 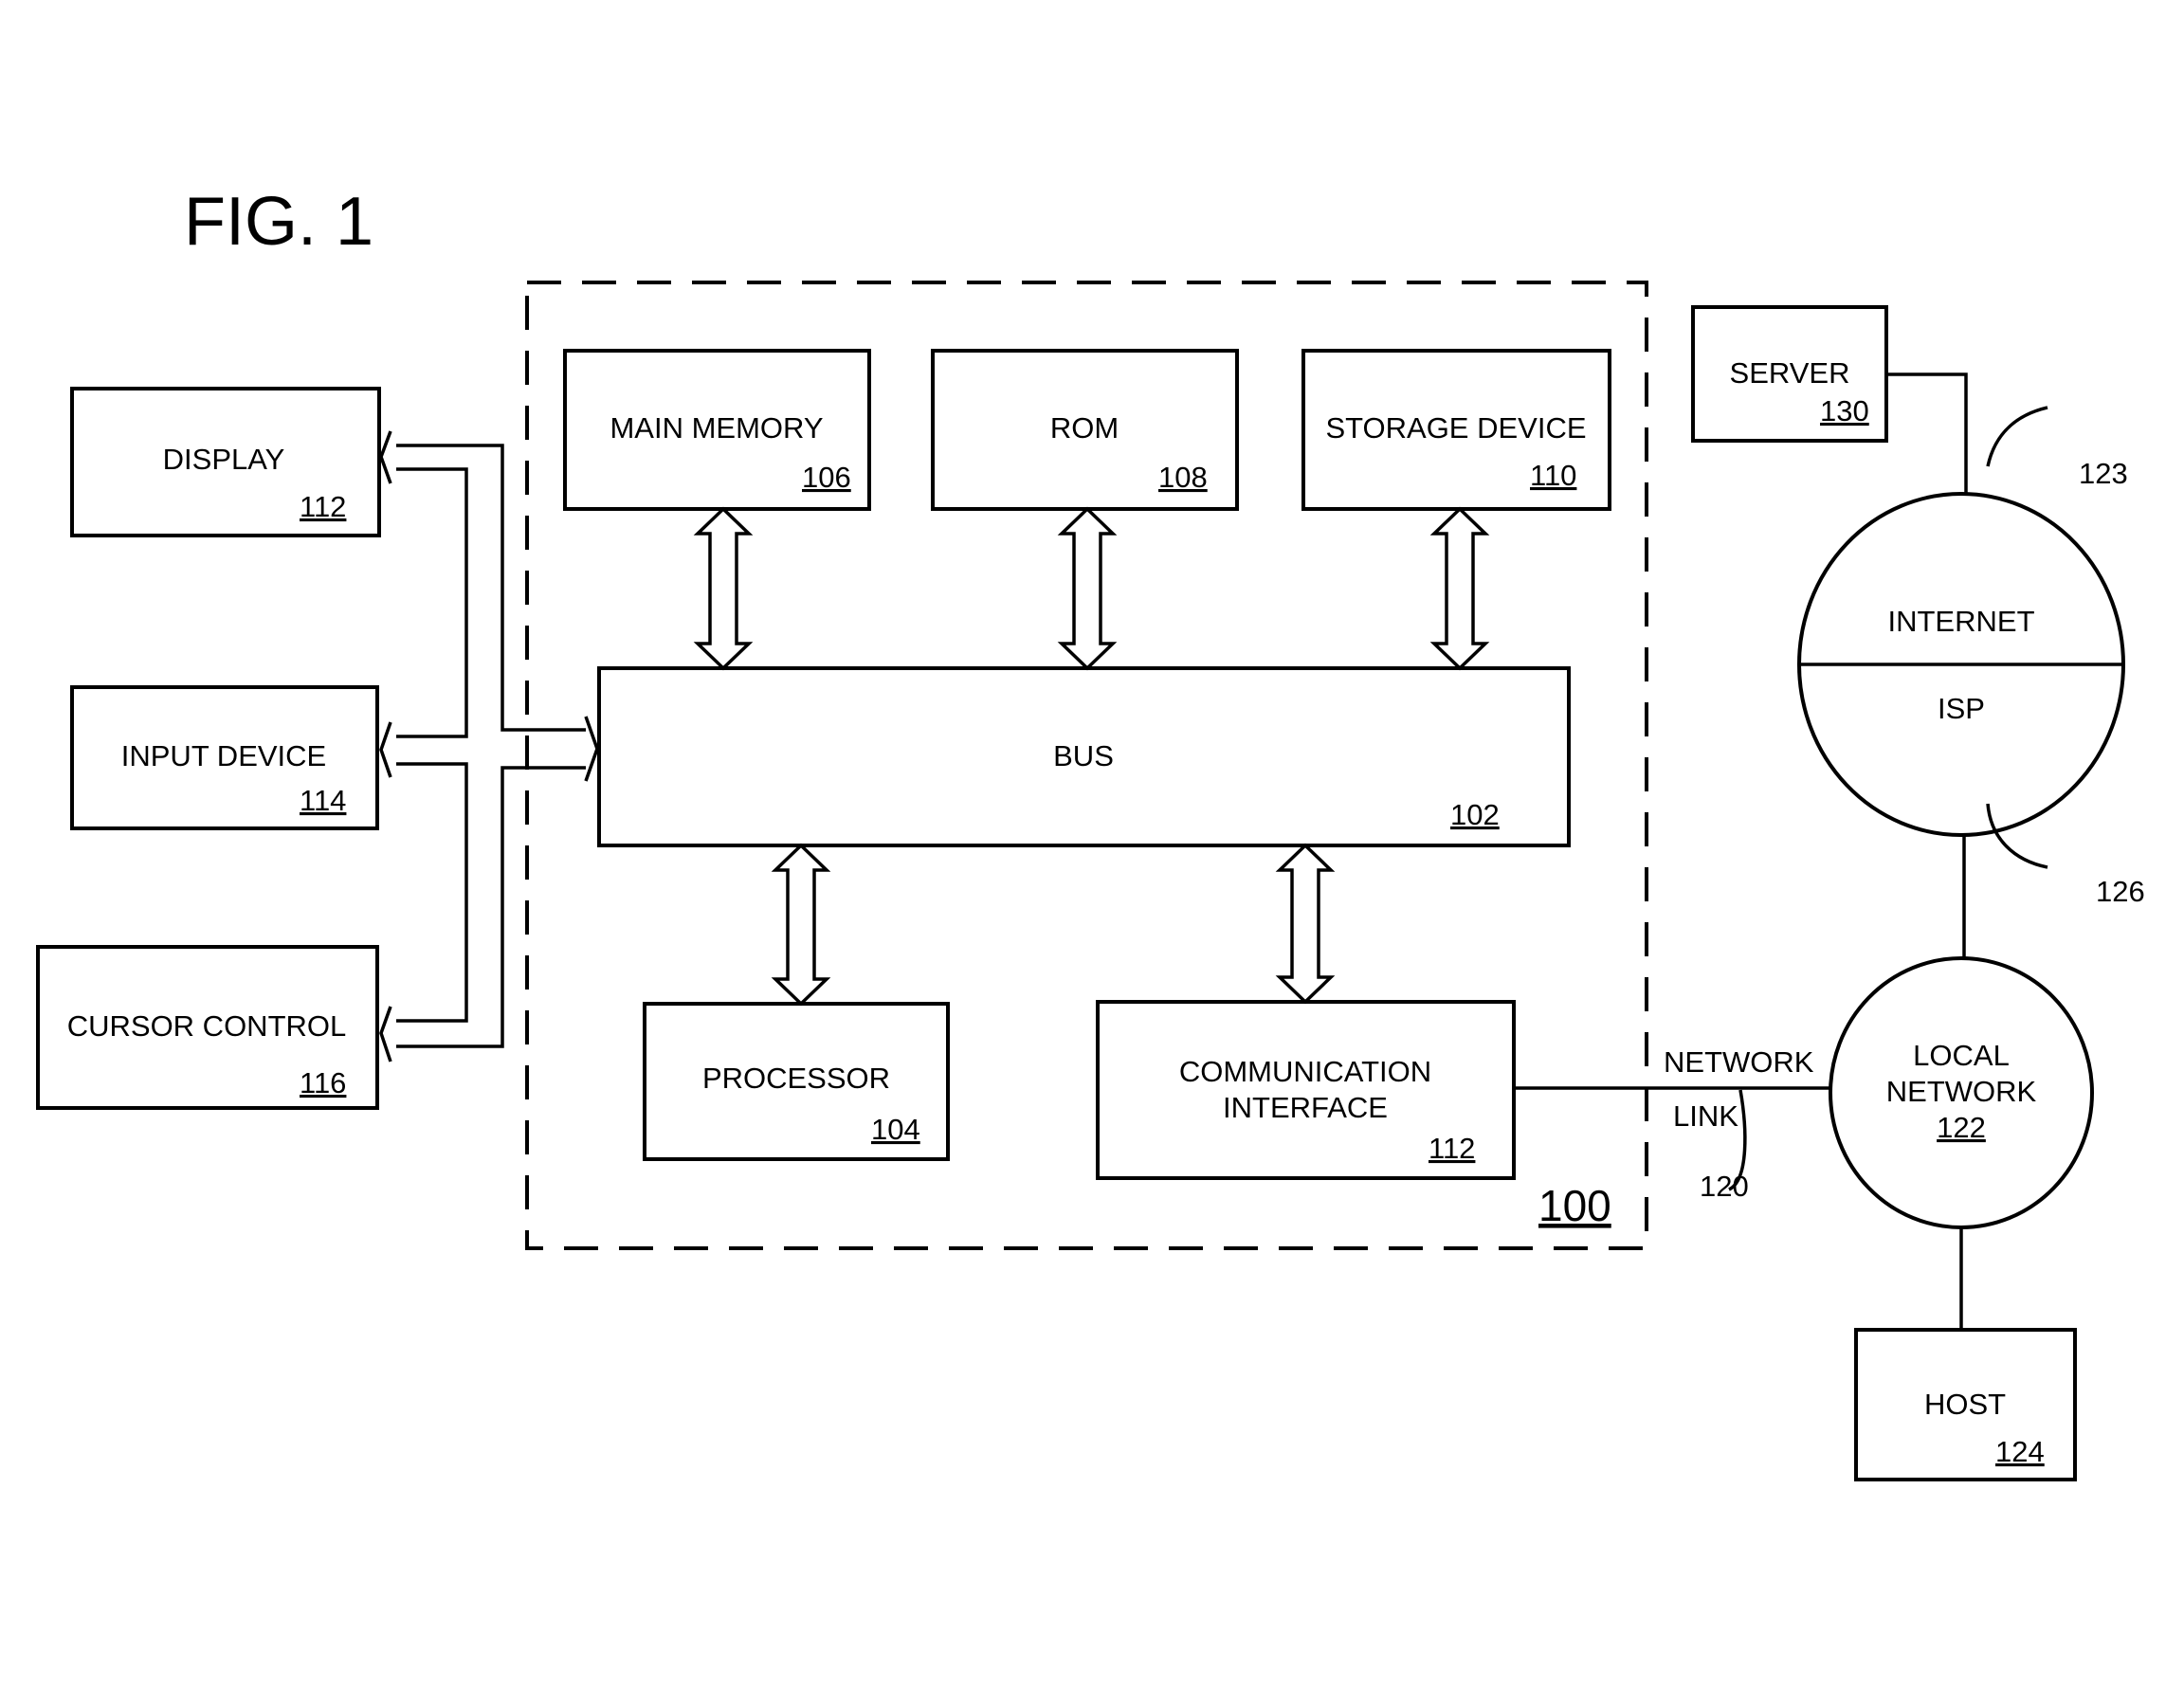 I want to click on cursor-control-label: CURSOR CONTROL, so click(x=207, y=1026).